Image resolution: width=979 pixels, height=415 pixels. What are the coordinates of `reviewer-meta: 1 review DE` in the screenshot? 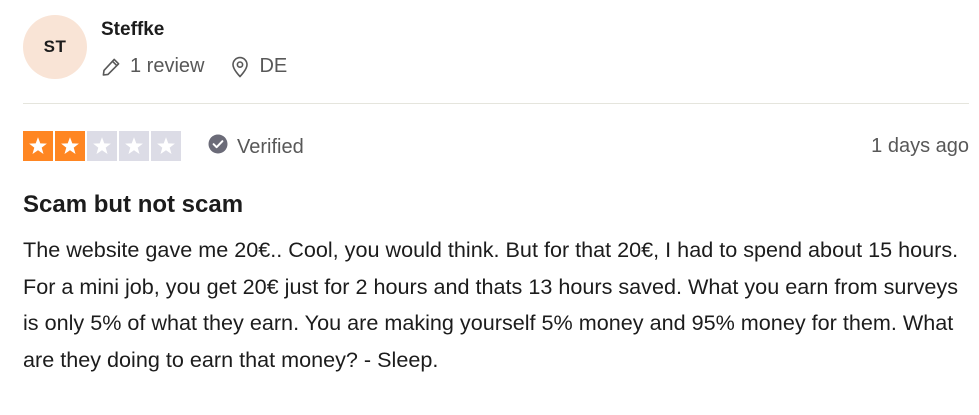 It's located at (194, 66).